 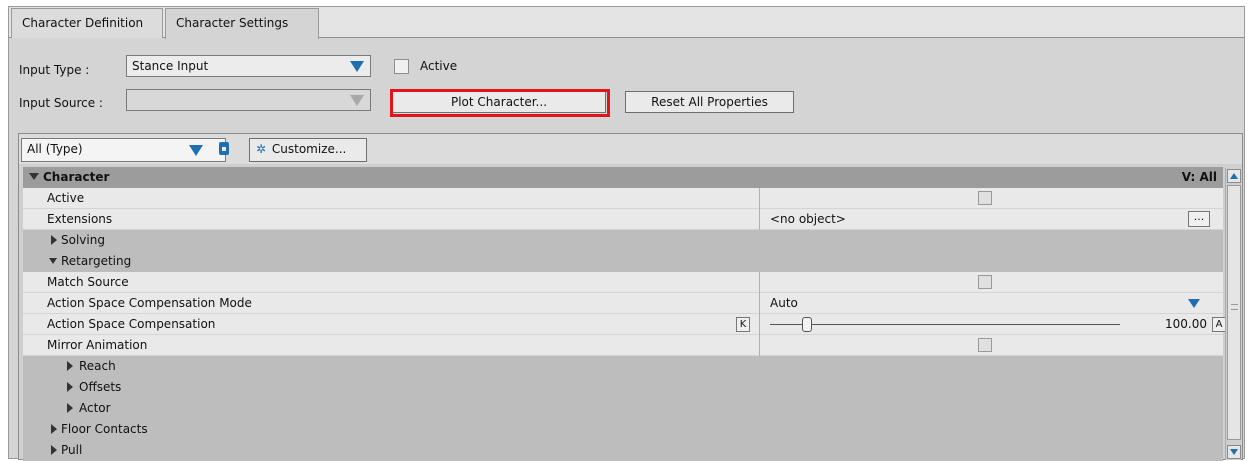 I want to click on input-source-label: Input Source :, so click(x=61, y=103).